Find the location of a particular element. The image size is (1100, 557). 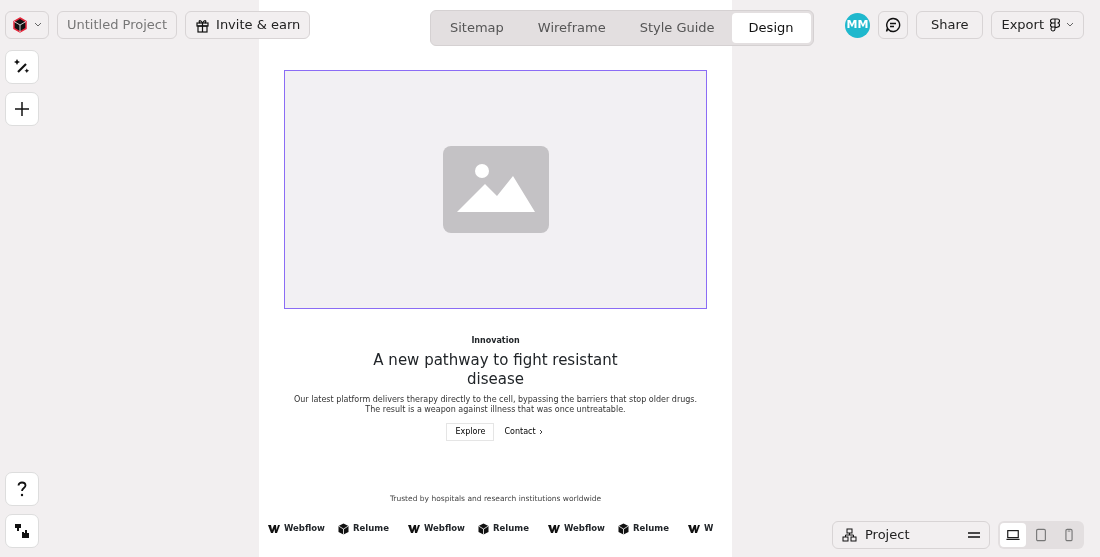

share-button: Share is located at coordinates (949, 25).